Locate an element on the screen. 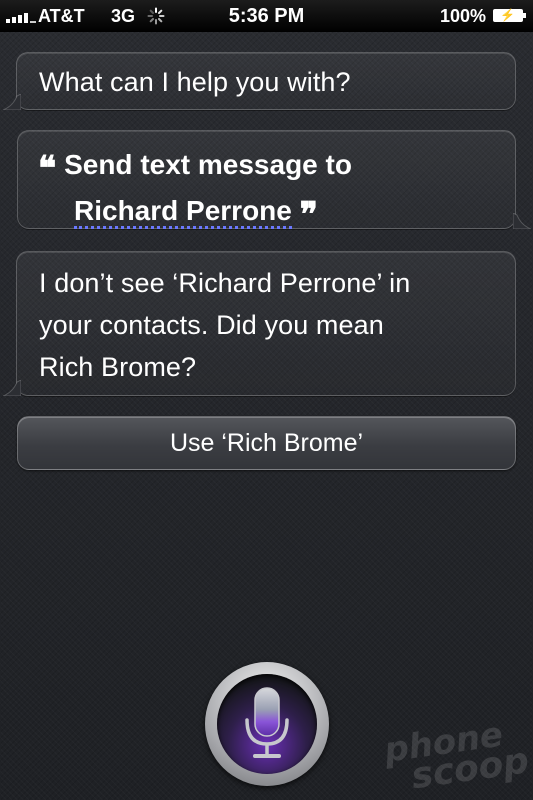  phonescoop-watermark: phone scoop is located at coordinates (456, 756).